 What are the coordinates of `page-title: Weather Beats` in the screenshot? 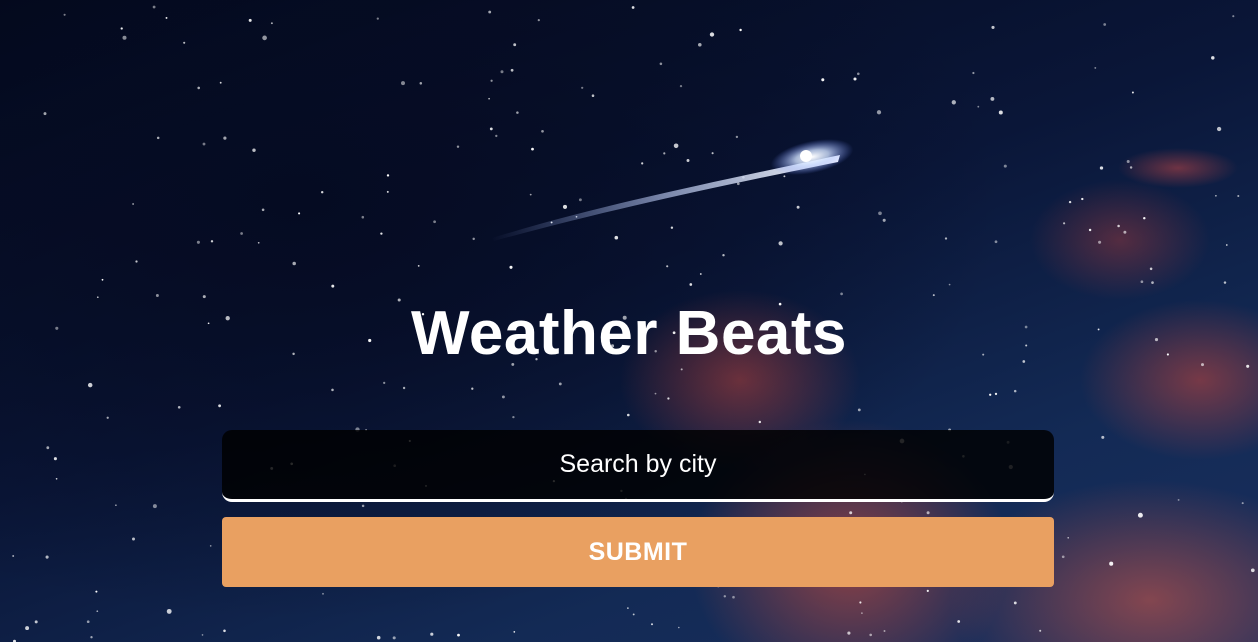 It's located at (629, 333).